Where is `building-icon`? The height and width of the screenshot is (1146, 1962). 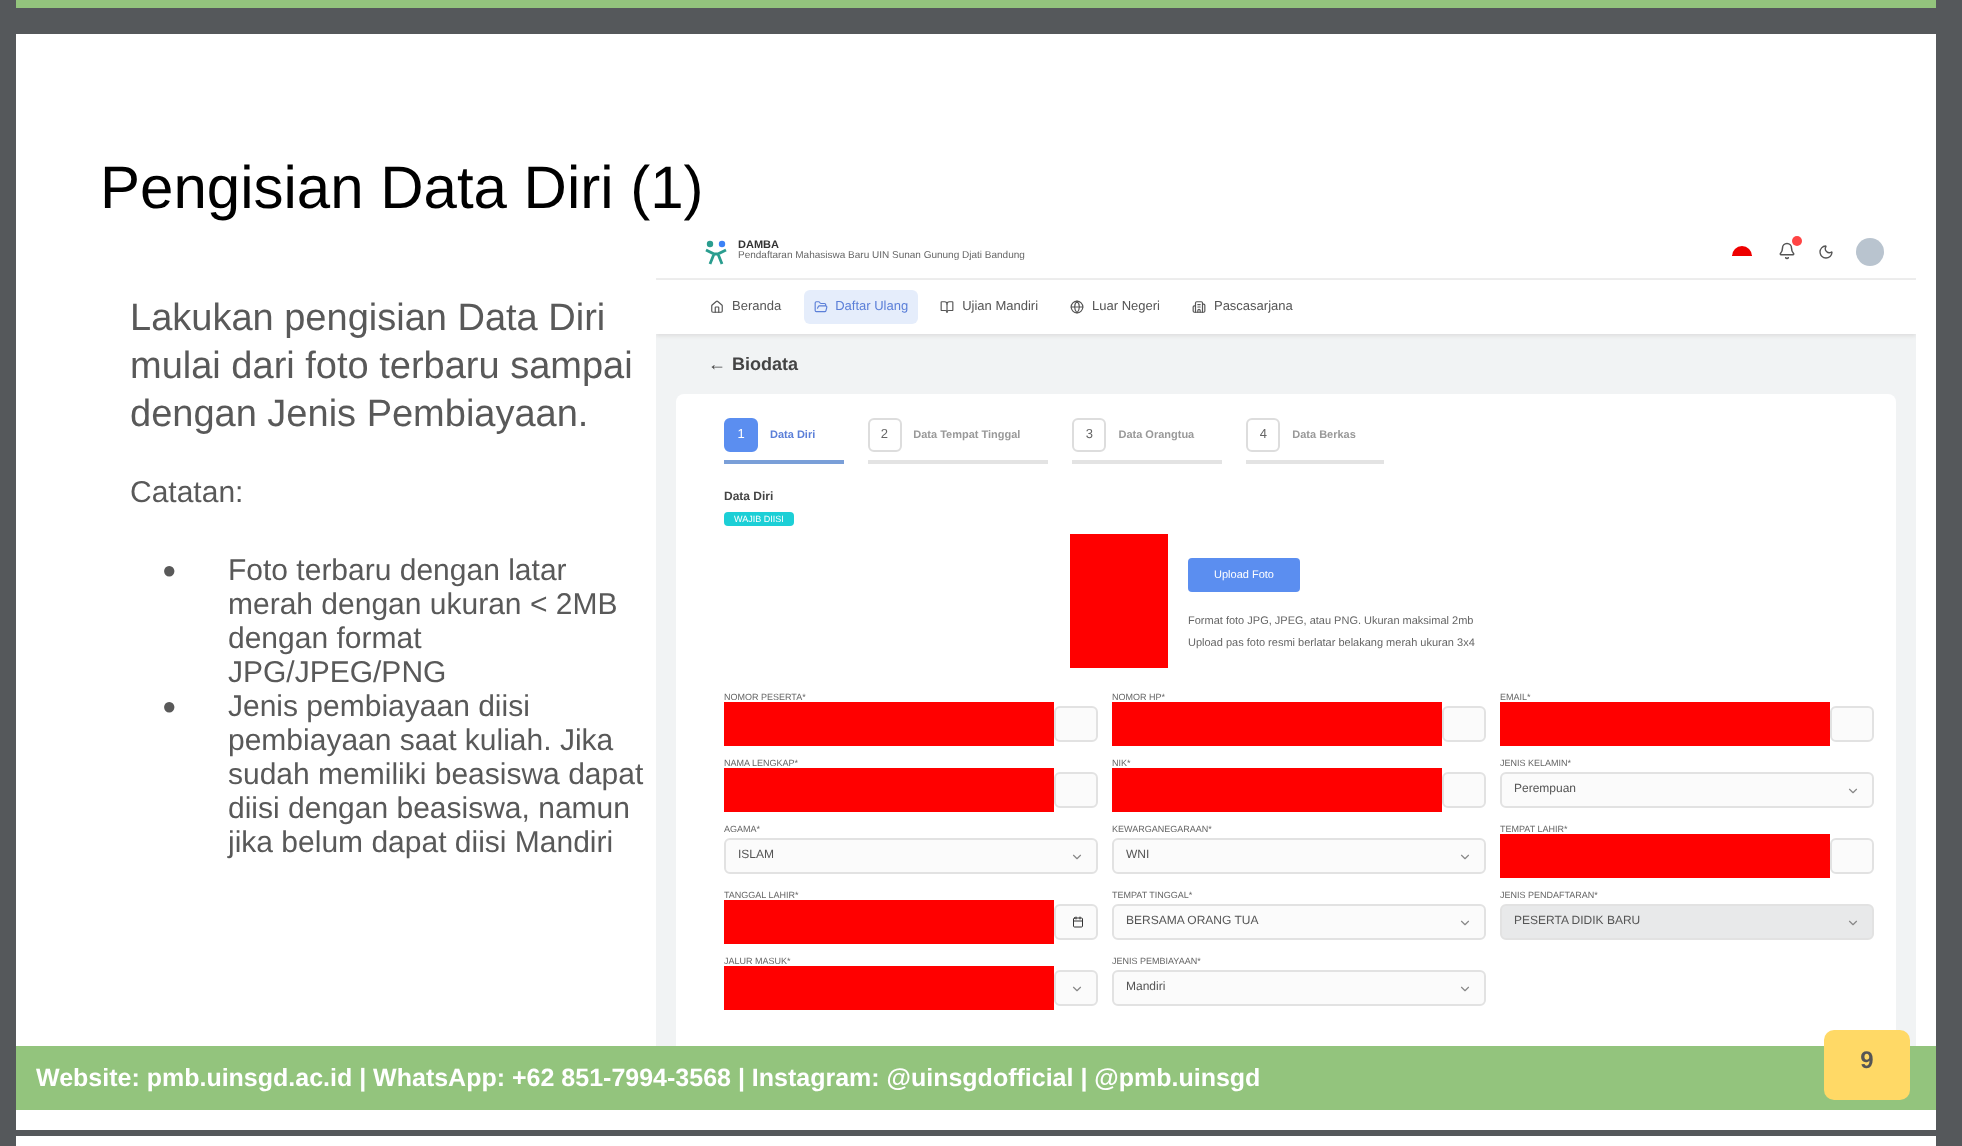 building-icon is located at coordinates (1198, 307).